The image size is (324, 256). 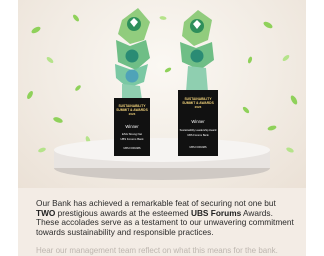 What do you see at coordinates (198, 121) in the screenshot?
I see `right-trophy-award: Winner` at bounding box center [198, 121].